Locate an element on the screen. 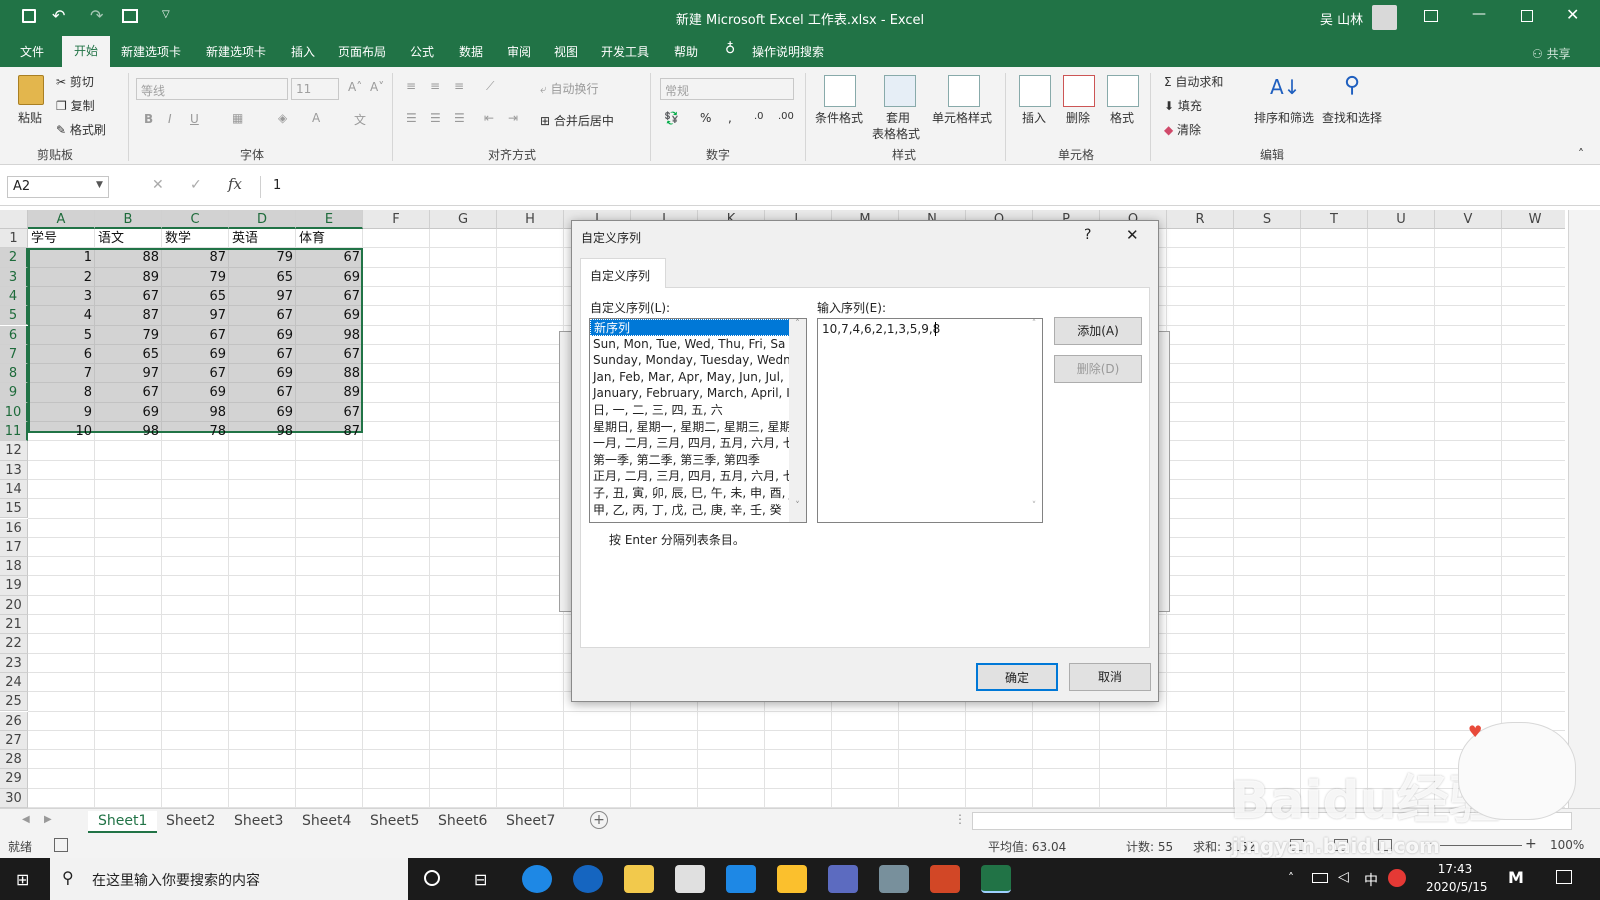 This screenshot has height=900, width=1600. row-header-28: 28 is located at coordinates (14, 760).